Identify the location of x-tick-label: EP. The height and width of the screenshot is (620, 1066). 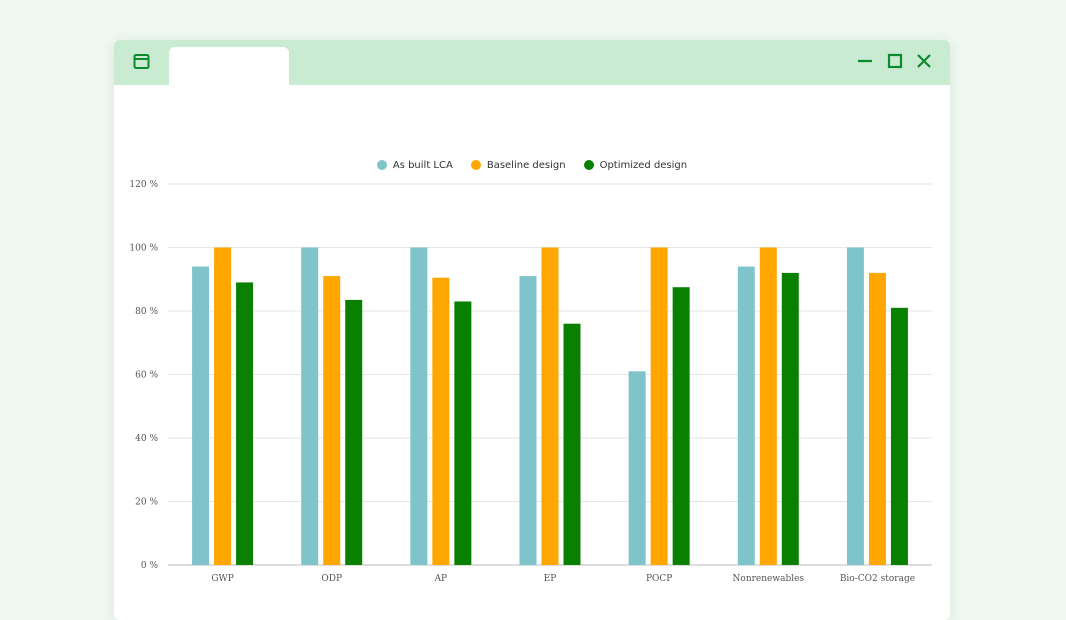
(550, 579).